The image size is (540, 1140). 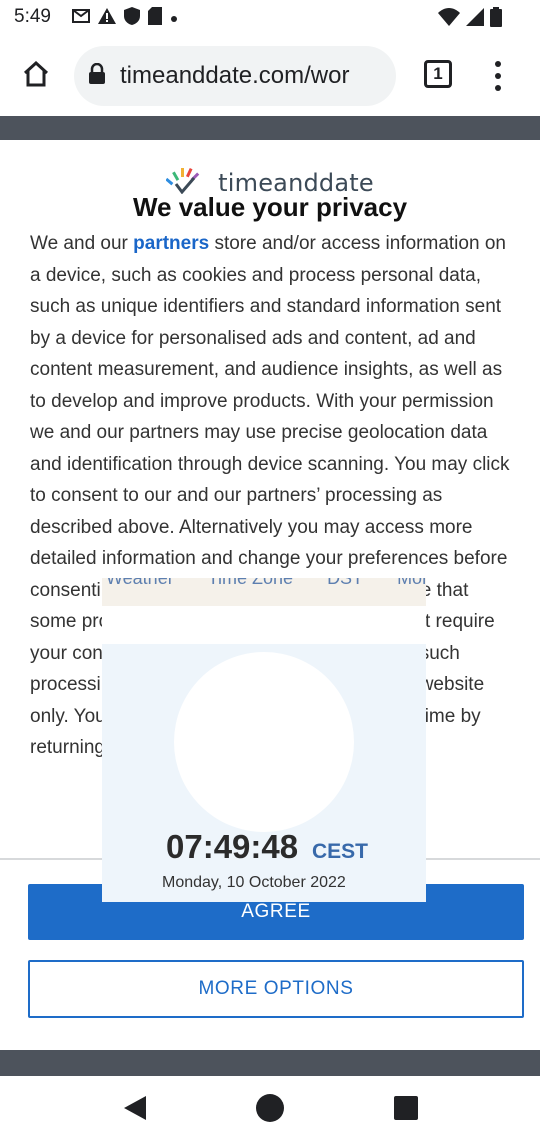 I want to click on widget-spacer, so click(x=264, y=625).